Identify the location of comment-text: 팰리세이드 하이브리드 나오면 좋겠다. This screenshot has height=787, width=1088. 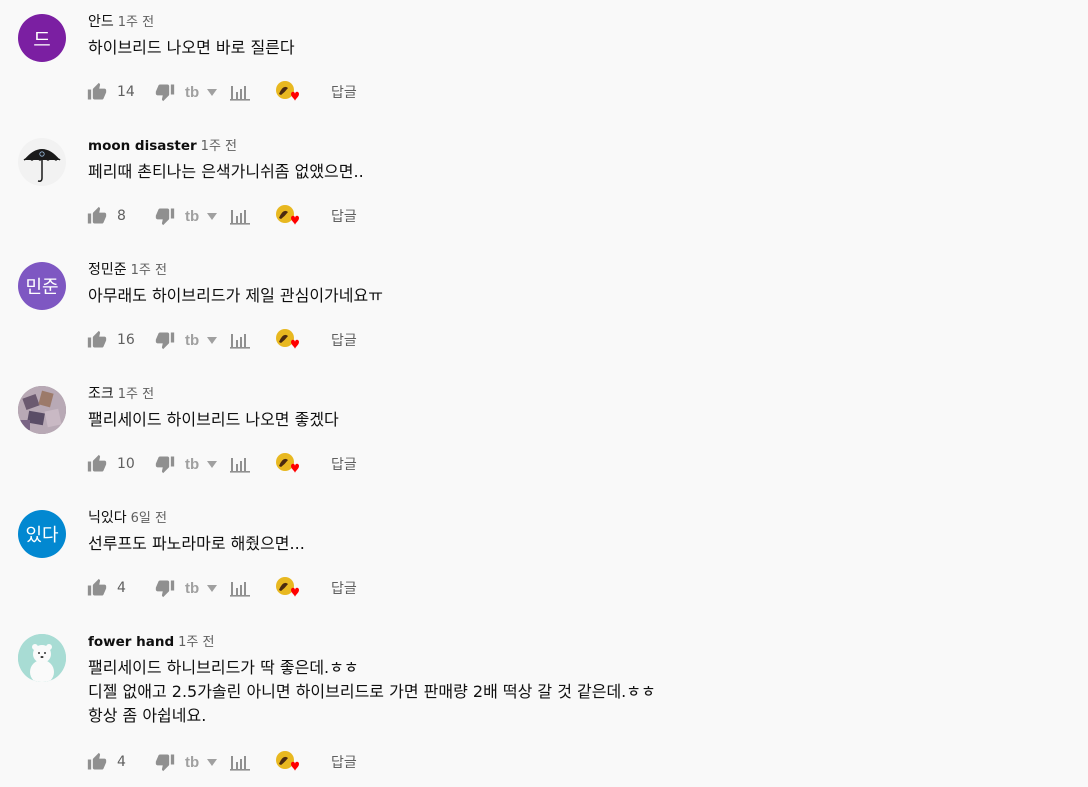
(213, 420).